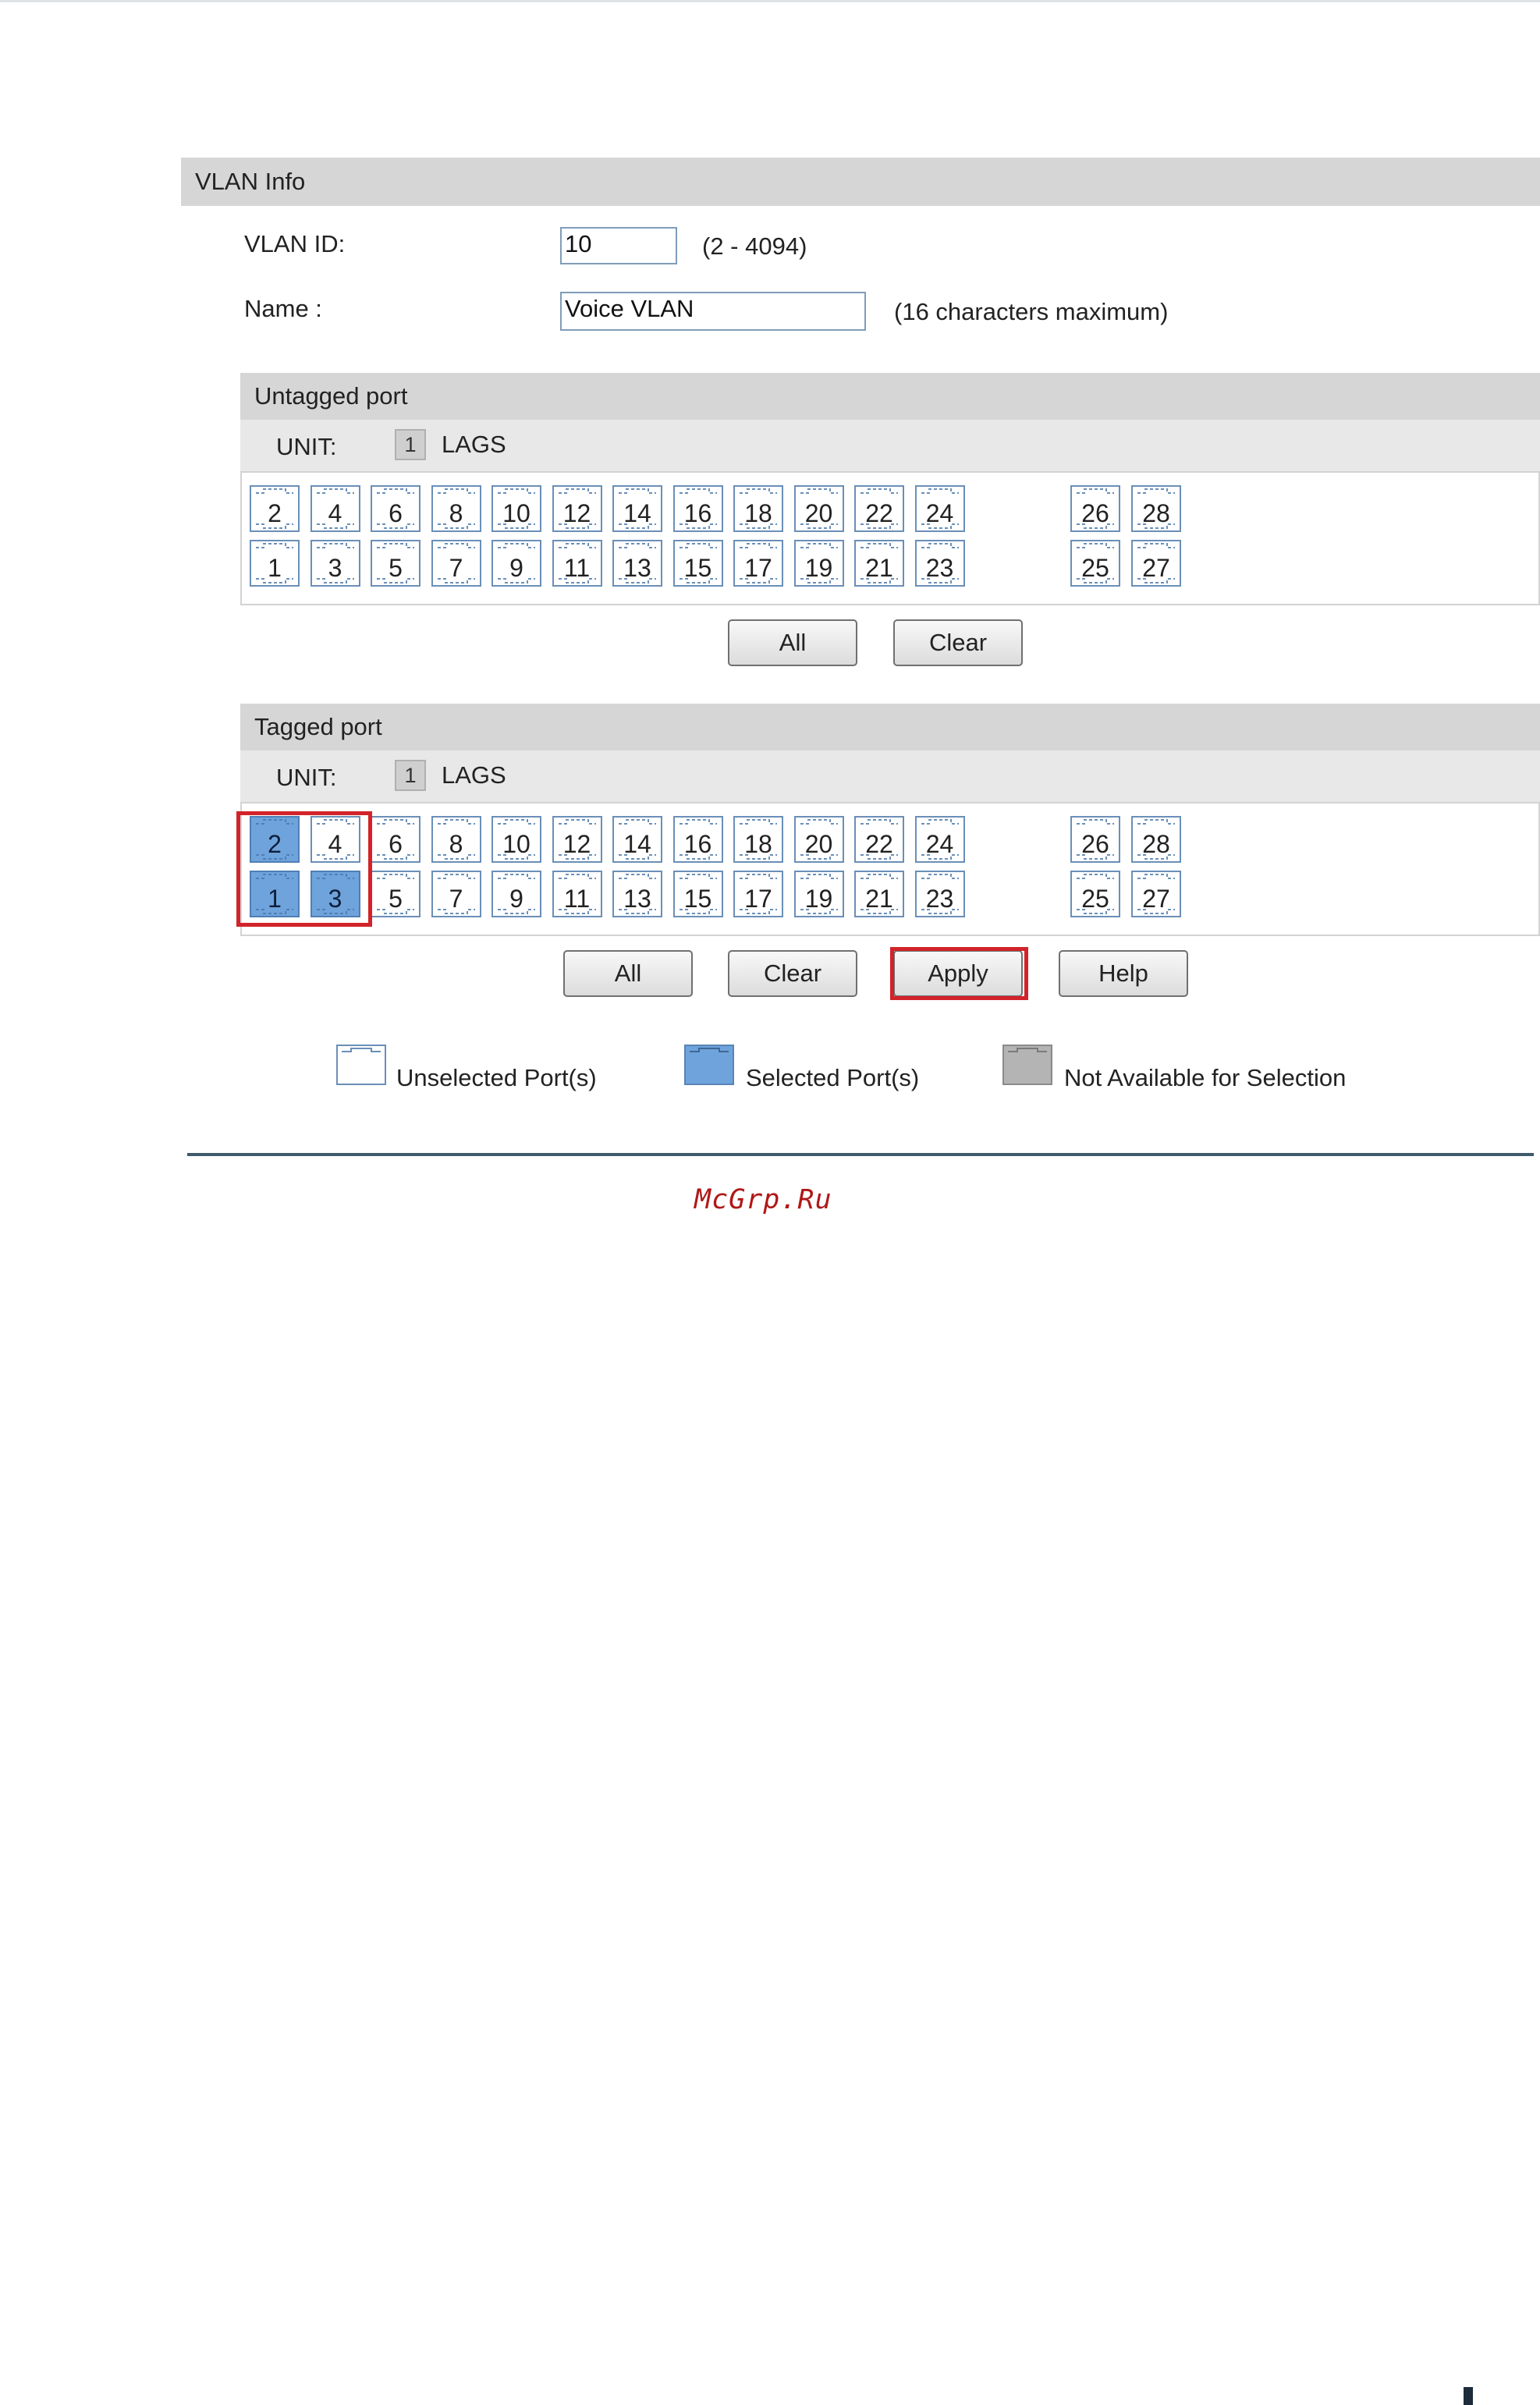 This screenshot has height=2405, width=1540. Describe the element at coordinates (890, 445) in the screenshot. I see `untagged-unit-bar: UNIT: 1 LAGS` at that location.